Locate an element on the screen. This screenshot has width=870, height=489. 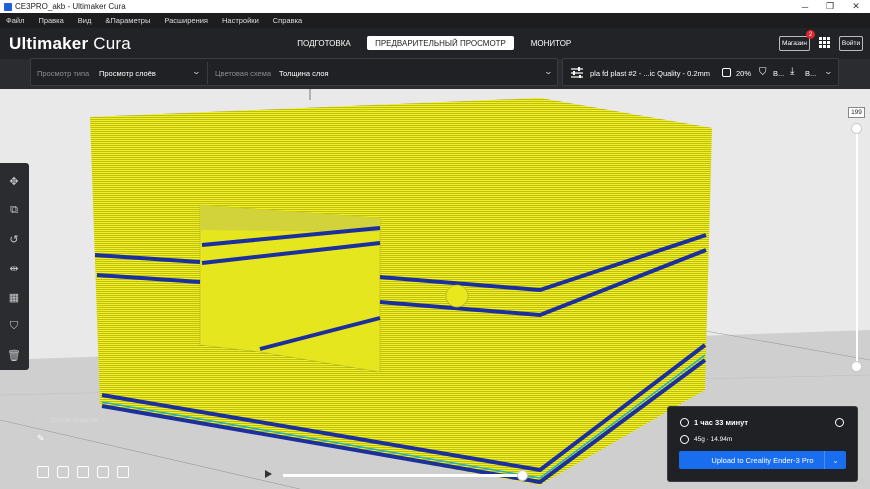
view-top-icon is located at coordinates (83, 472).